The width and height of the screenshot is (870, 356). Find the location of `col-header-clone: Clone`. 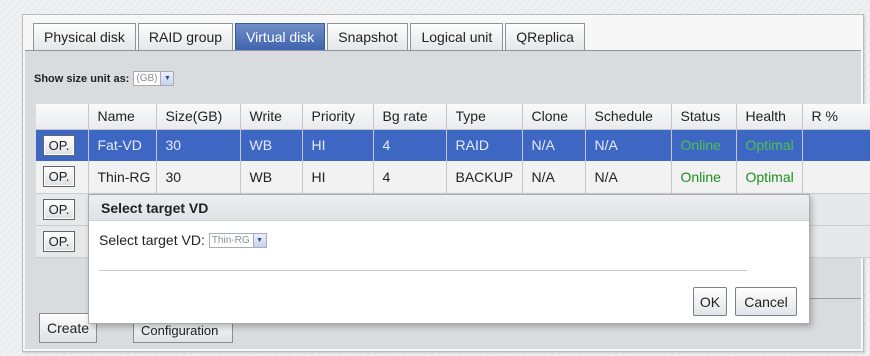

col-header-clone: Clone is located at coordinates (554, 117).